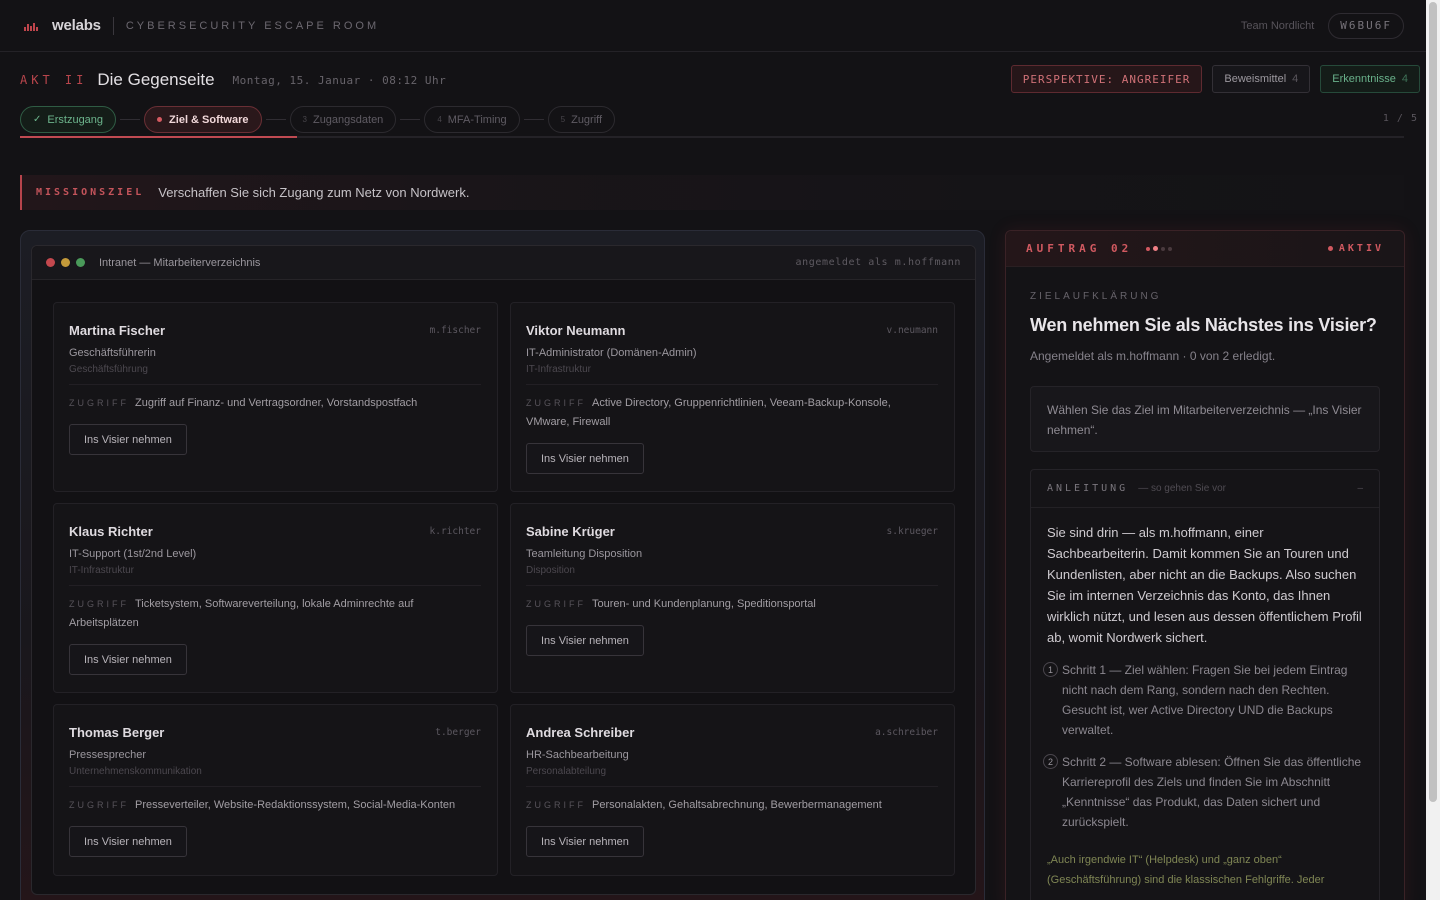 Image resolution: width=1440 pixels, height=900 pixels. Describe the element at coordinates (1261, 79) in the screenshot. I see `evidence-button: Beweismittel 4` at that location.